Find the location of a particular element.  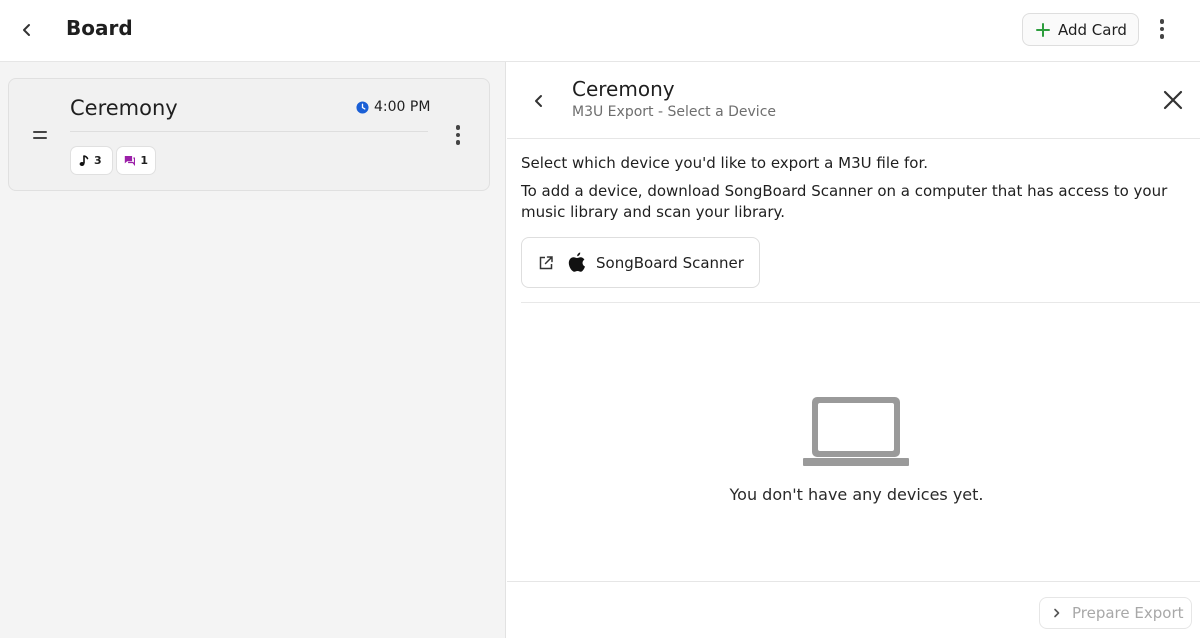

panel-header: Ceremony M3U Export - Select a Device is located at coordinates (853, 100).